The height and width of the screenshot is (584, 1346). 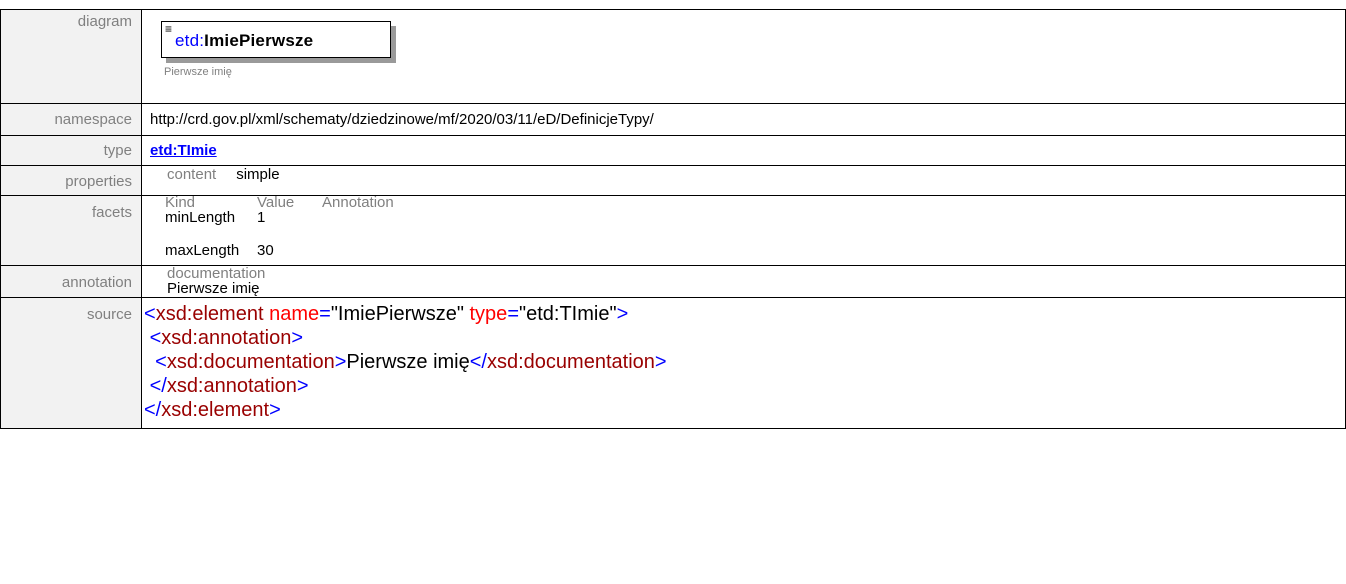 I want to click on label-namespace: namespace, so click(x=71, y=119).